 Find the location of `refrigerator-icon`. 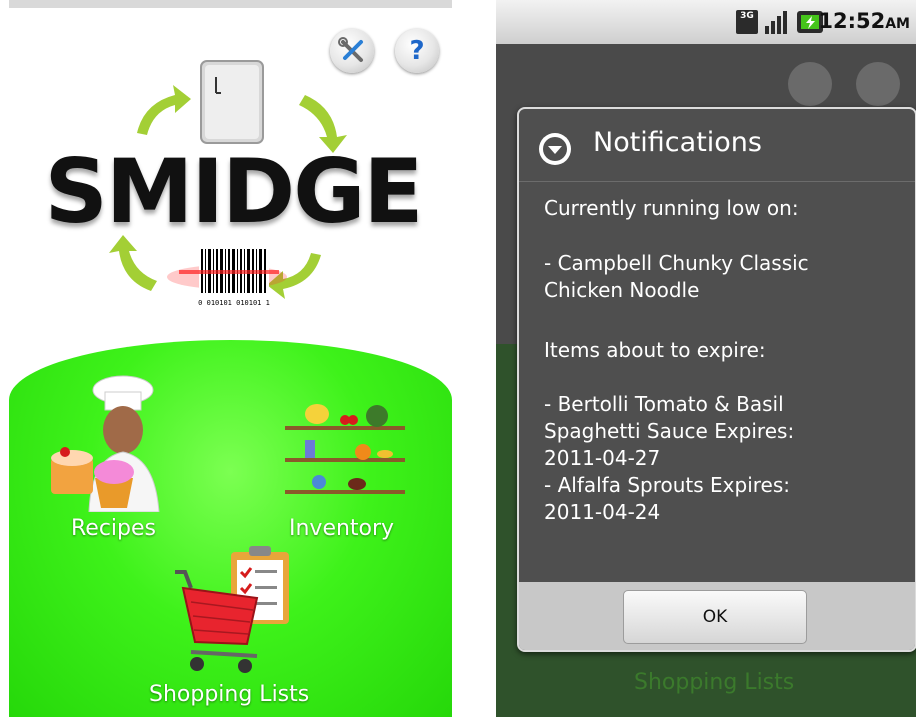

refrigerator-icon is located at coordinates (232, 102).